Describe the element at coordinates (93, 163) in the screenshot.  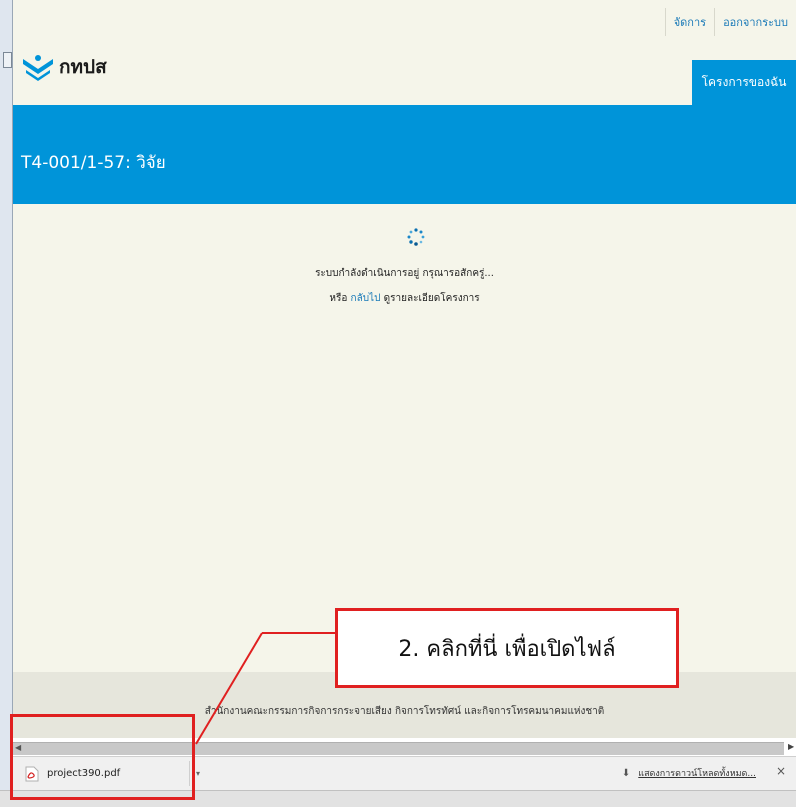
I see `project-title: T4-001/1-57: วิจัย` at that location.